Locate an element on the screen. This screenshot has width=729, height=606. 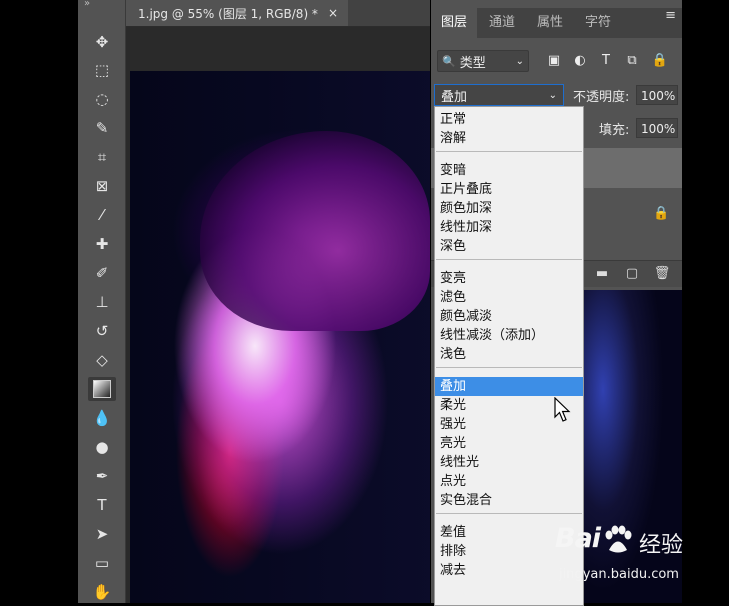
blend-mode-option: 线性减淡（添加） is located at coordinates (509, 335).